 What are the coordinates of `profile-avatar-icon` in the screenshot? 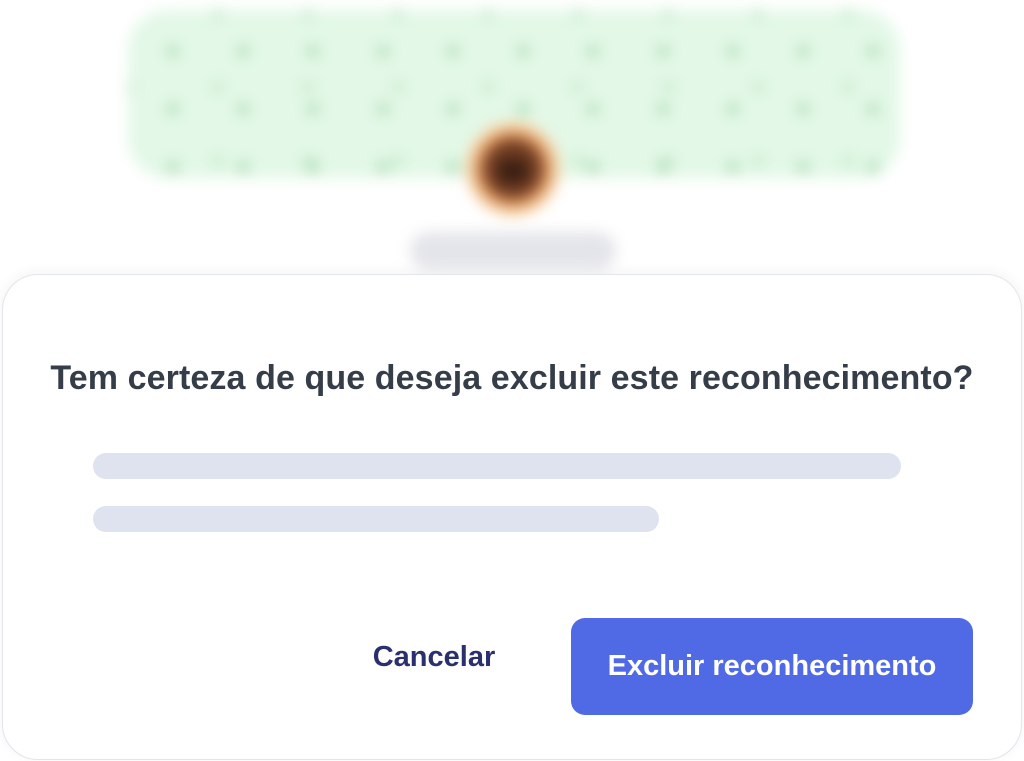 It's located at (513, 169).